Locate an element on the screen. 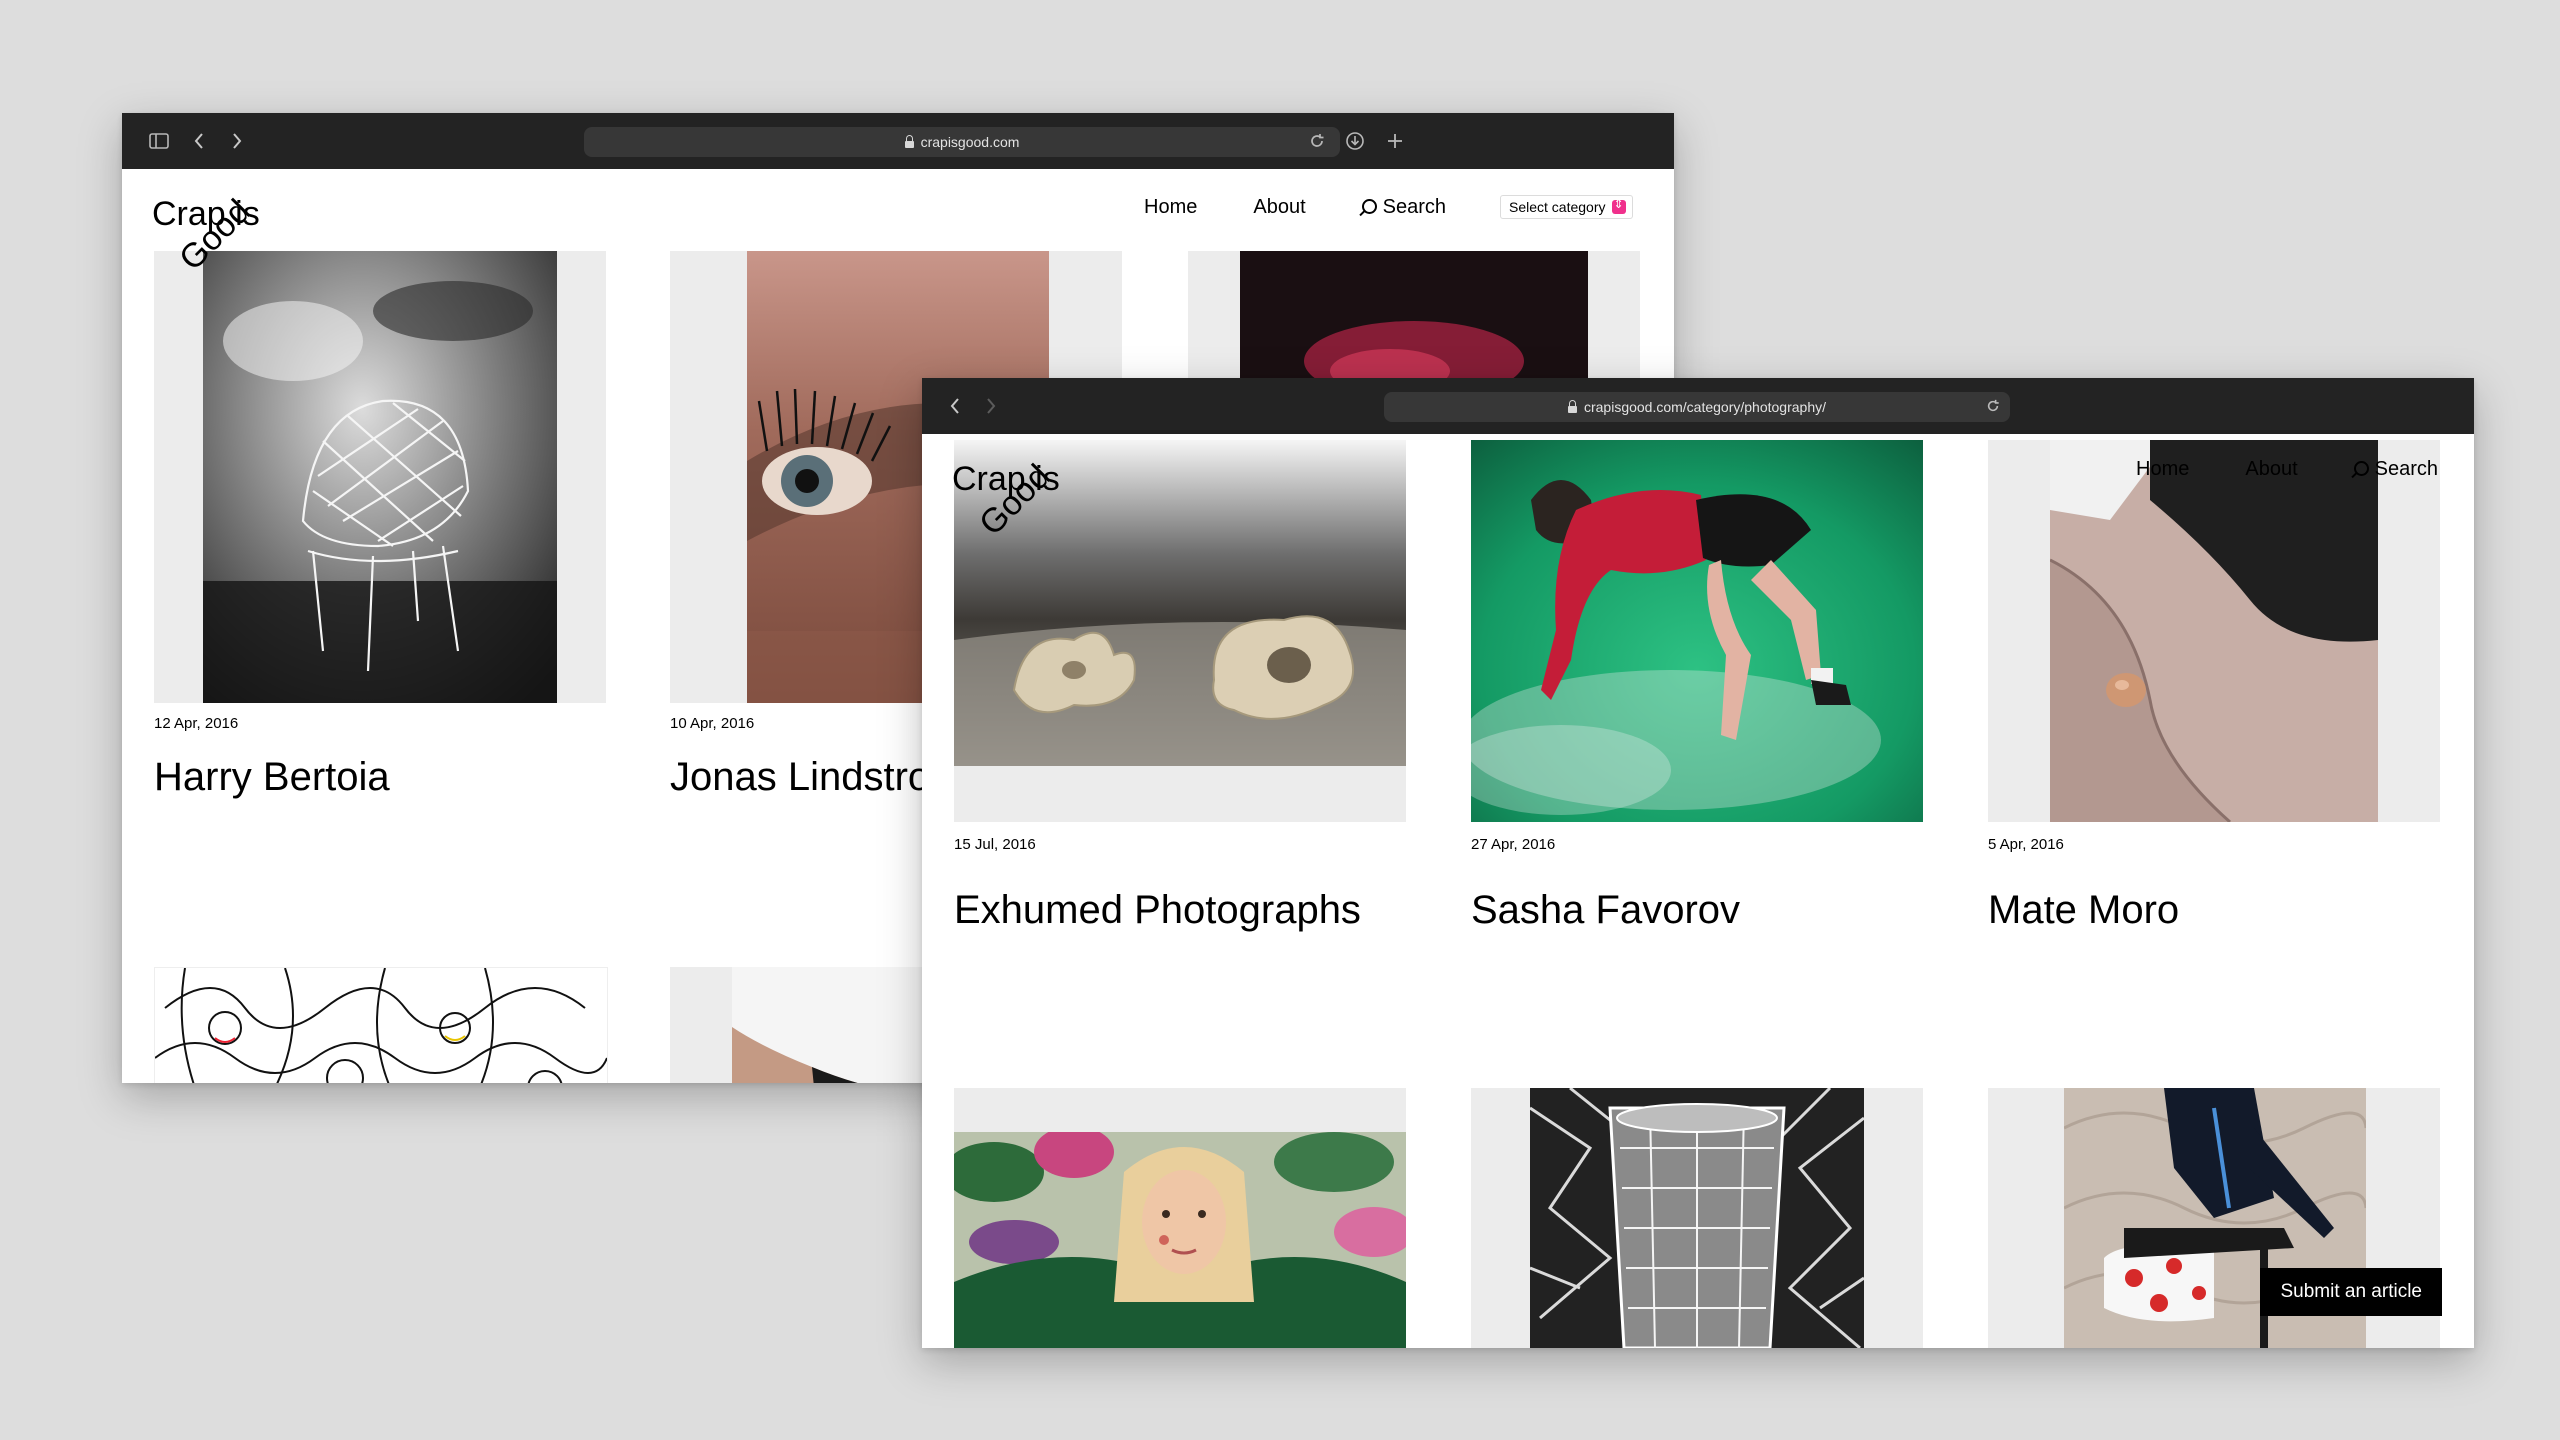  post-image-girl-green-fur is located at coordinates (1180, 1240).